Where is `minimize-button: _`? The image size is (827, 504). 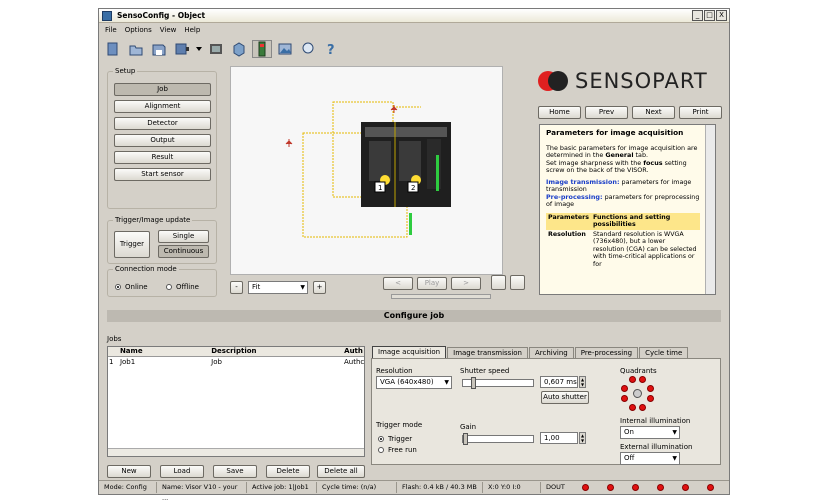 minimize-button: _ is located at coordinates (697, 15).